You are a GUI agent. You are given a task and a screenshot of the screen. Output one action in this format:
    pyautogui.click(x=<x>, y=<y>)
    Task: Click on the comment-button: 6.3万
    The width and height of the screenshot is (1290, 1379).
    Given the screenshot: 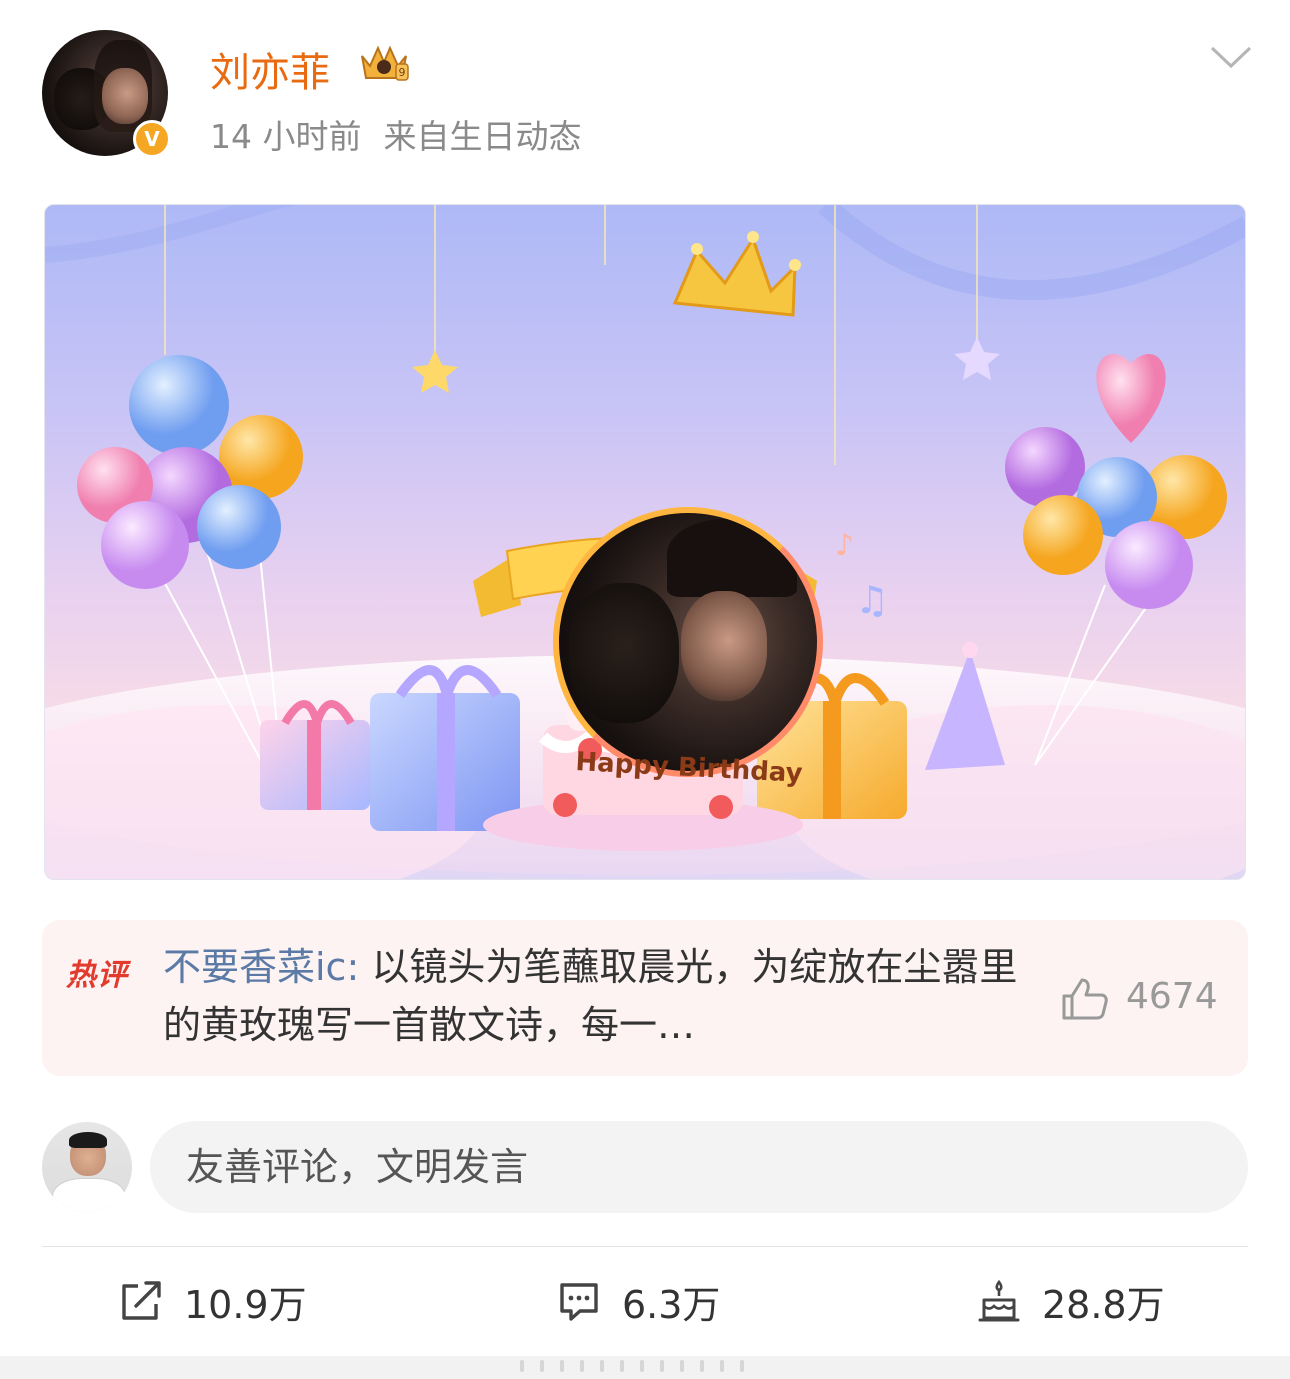 What is the action you would take?
    pyautogui.click(x=638, y=1301)
    